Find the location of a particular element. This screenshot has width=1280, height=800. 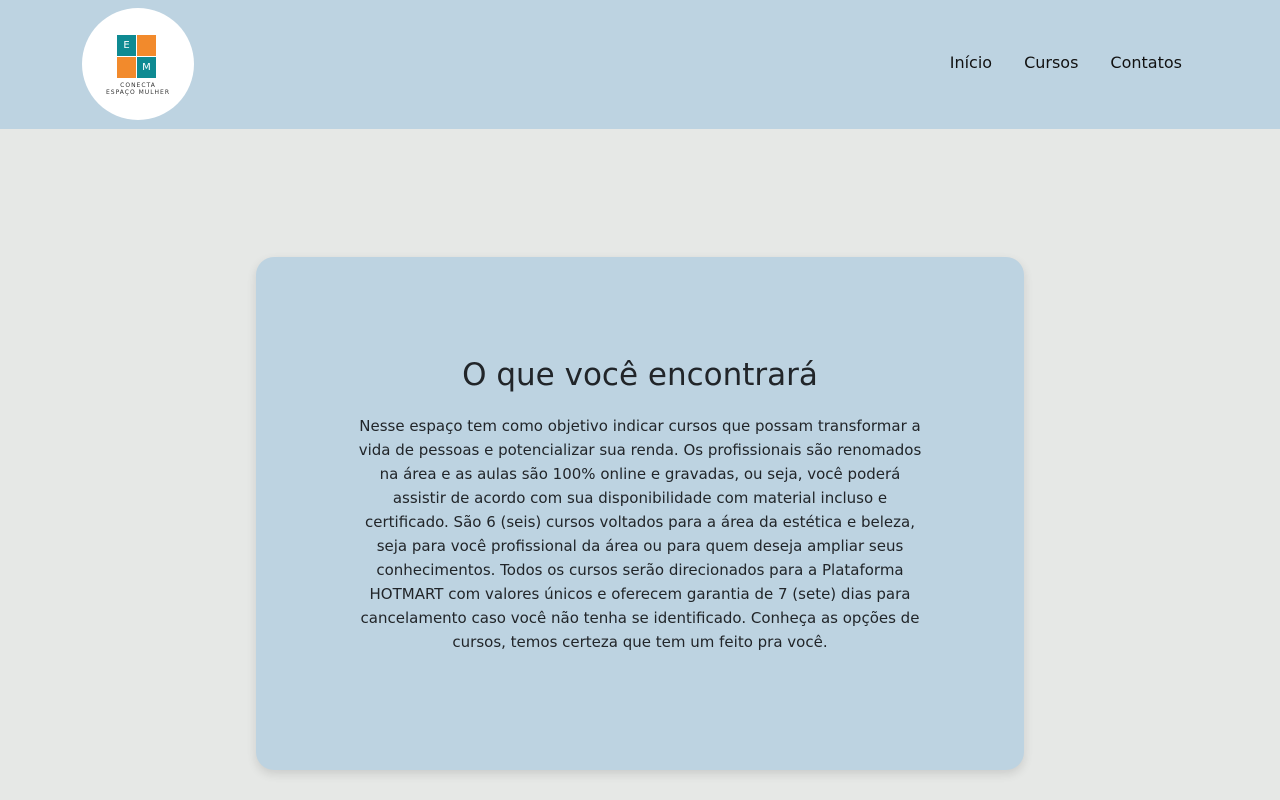

nav-link-contatos: Contatos is located at coordinates (1146, 63).